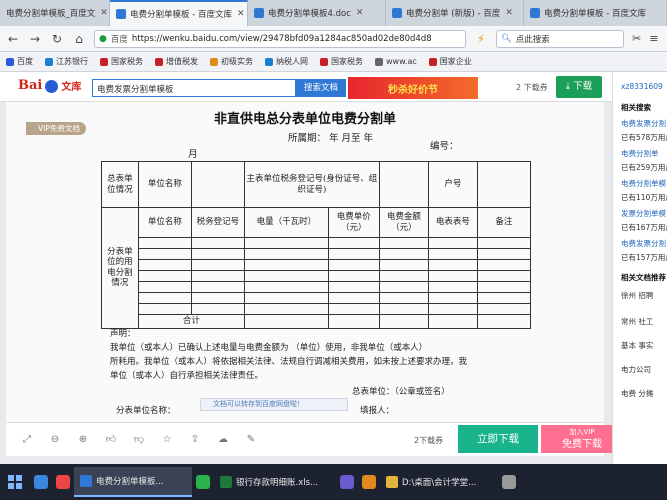 Image resolution: width=667 pixels, height=500 pixels. What do you see at coordinates (55, 440) in the screenshot?
I see `zoom-out-icon: ⊖` at bounding box center [55, 440].